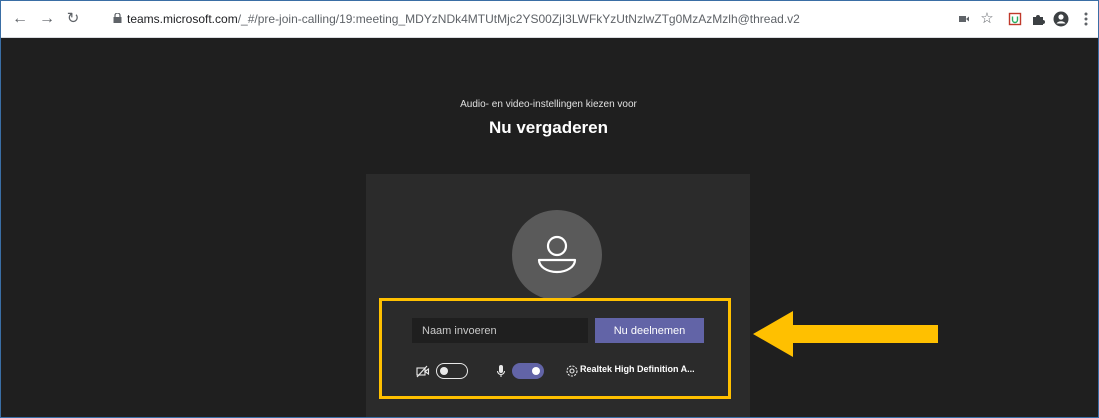 The height and width of the screenshot is (418, 1099). Describe the element at coordinates (987, 19) in the screenshot. I see `star-icon: ☆` at that location.